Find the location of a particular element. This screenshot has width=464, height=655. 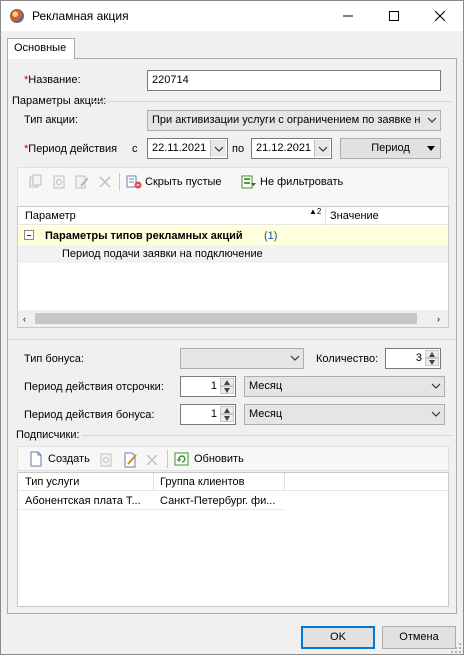

group-title: Параметры типов рекламных акций is located at coordinates (144, 236).